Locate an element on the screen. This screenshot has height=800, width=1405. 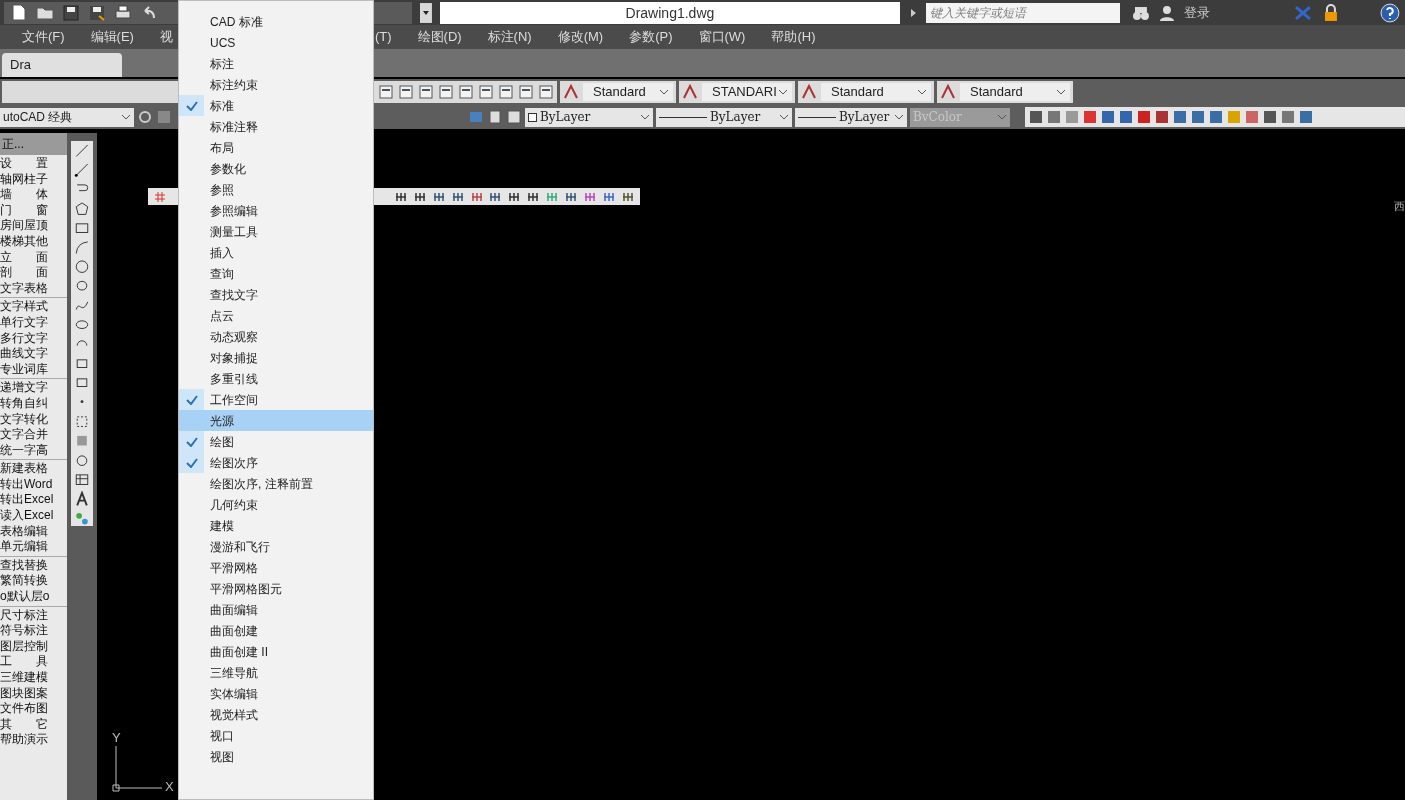
panel-menu-item: 文字样式 is located at coordinates (33, 307).